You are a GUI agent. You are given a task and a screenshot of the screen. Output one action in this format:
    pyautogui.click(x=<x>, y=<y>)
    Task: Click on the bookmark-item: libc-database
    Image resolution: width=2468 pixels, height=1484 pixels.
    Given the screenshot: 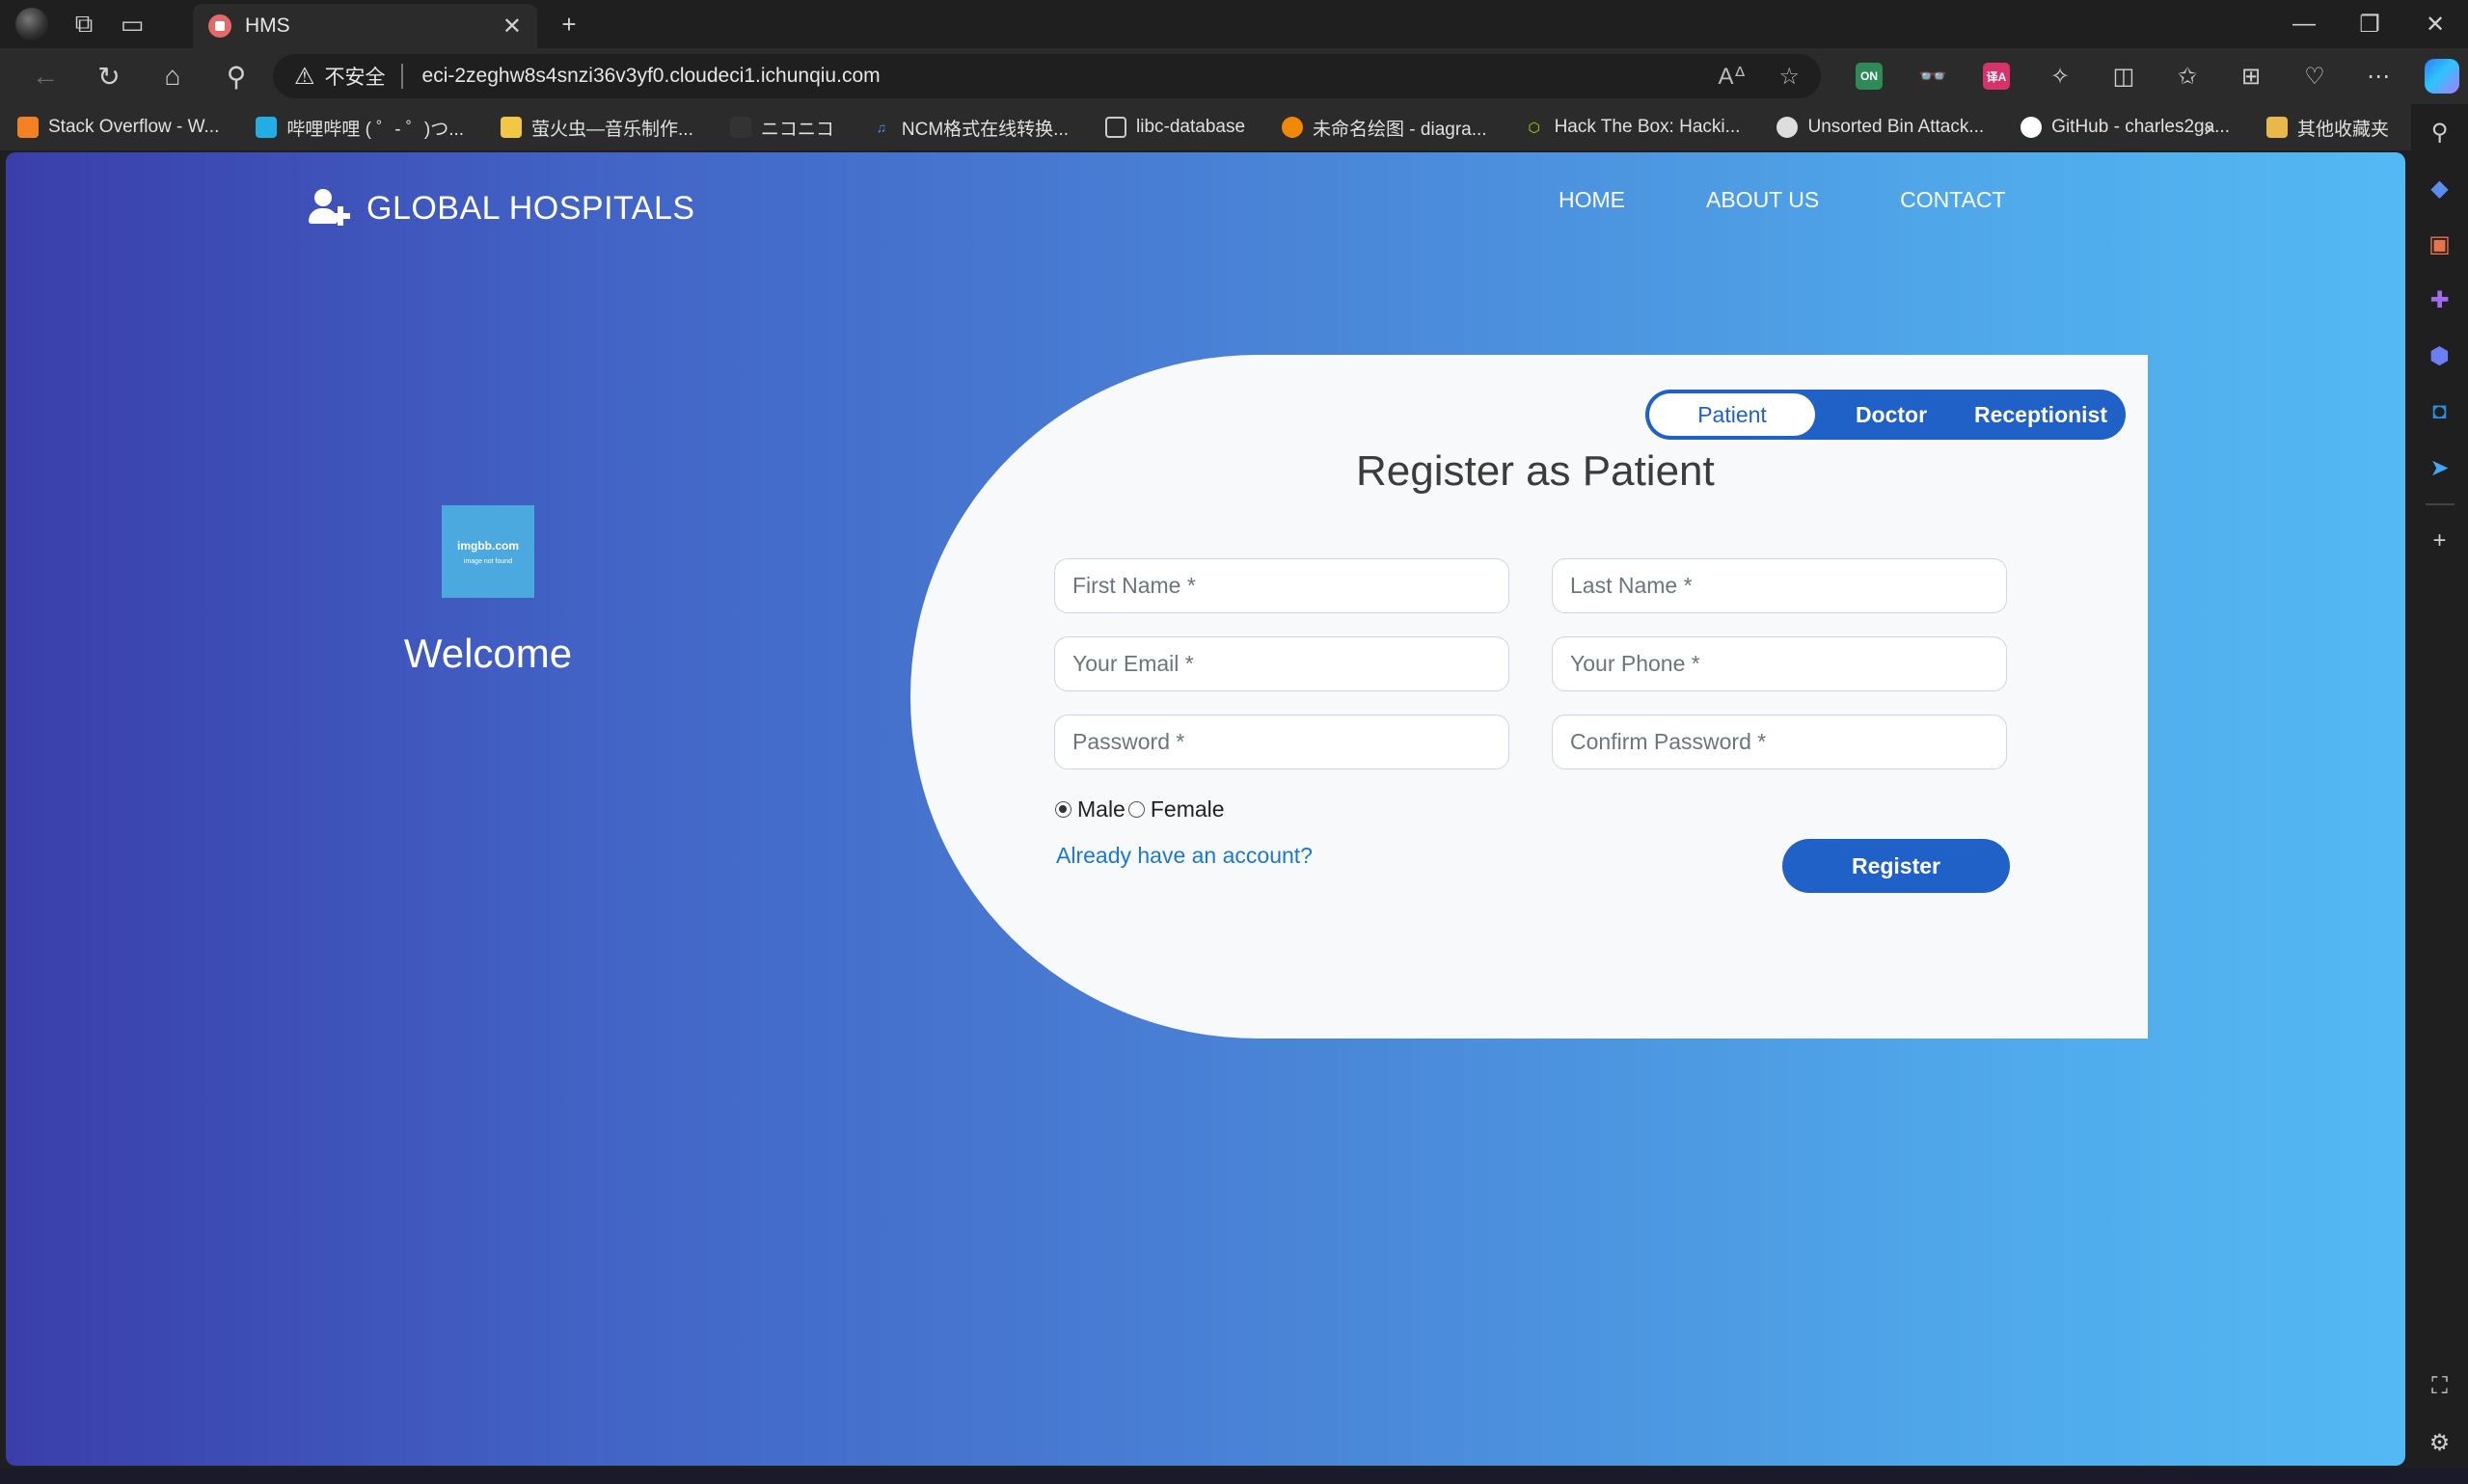 What is the action you would take?
    pyautogui.click(x=1175, y=127)
    